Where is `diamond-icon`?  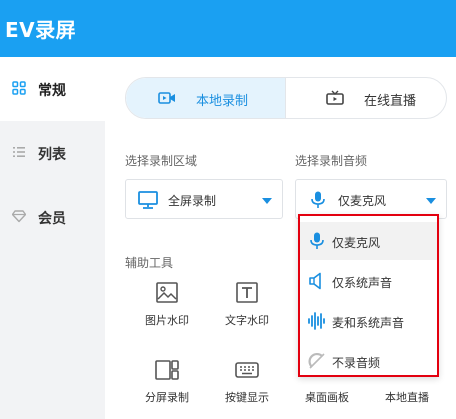 diamond-icon is located at coordinates (19, 216).